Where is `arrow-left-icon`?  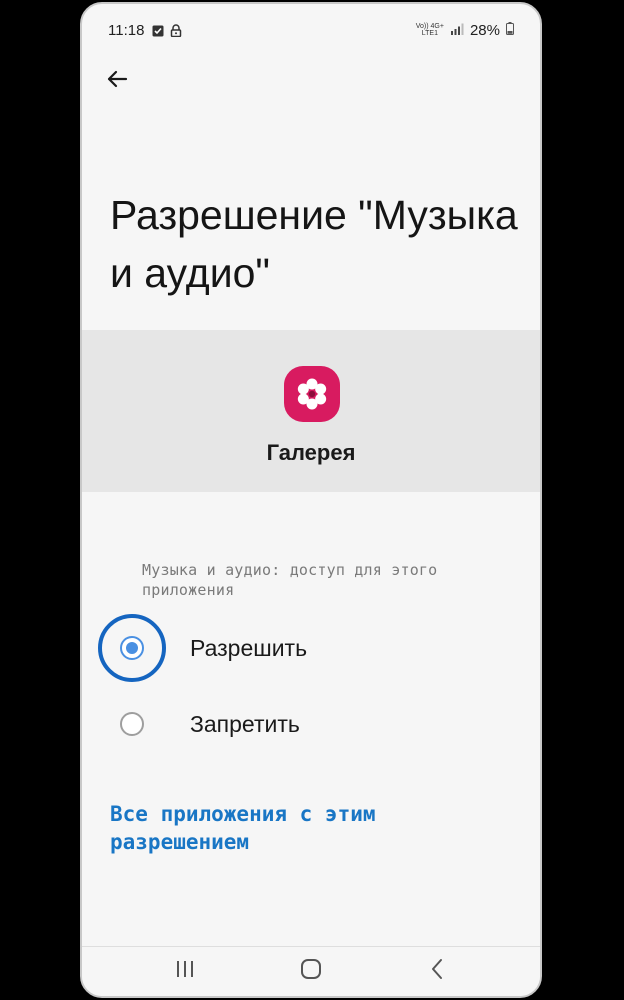
arrow-left-icon is located at coordinates (117, 81).